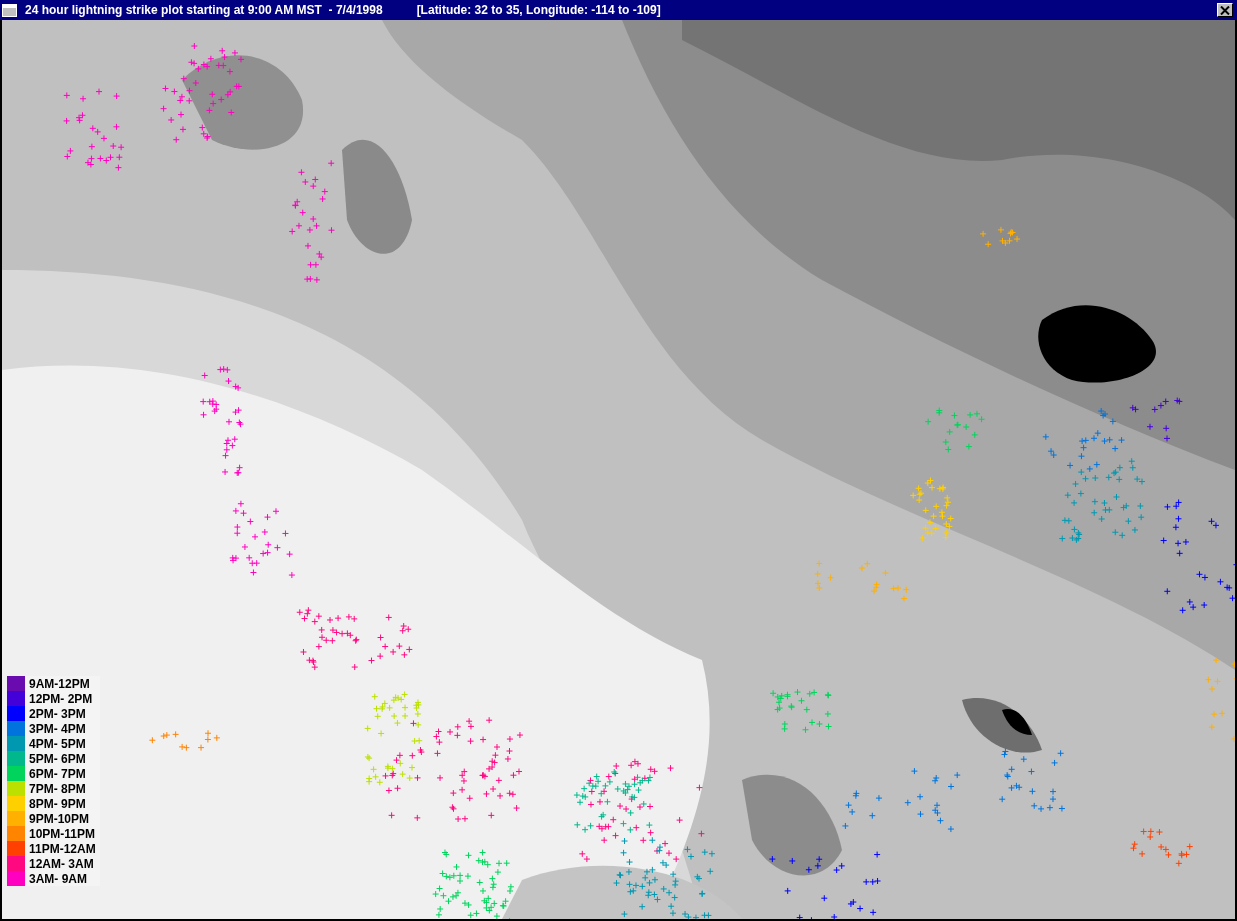 Image resolution: width=1237 pixels, height=921 pixels. I want to click on legend-label: 10PM-11PM, so click(63, 833).